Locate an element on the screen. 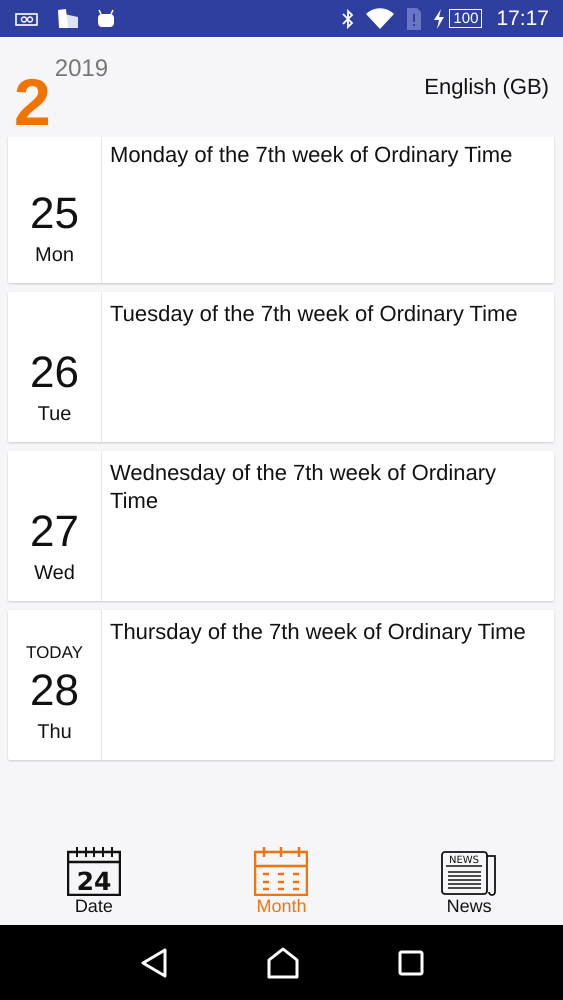 Image resolution: width=563 pixels, height=1000 pixels. clock: 17:17 is located at coordinates (522, 18).